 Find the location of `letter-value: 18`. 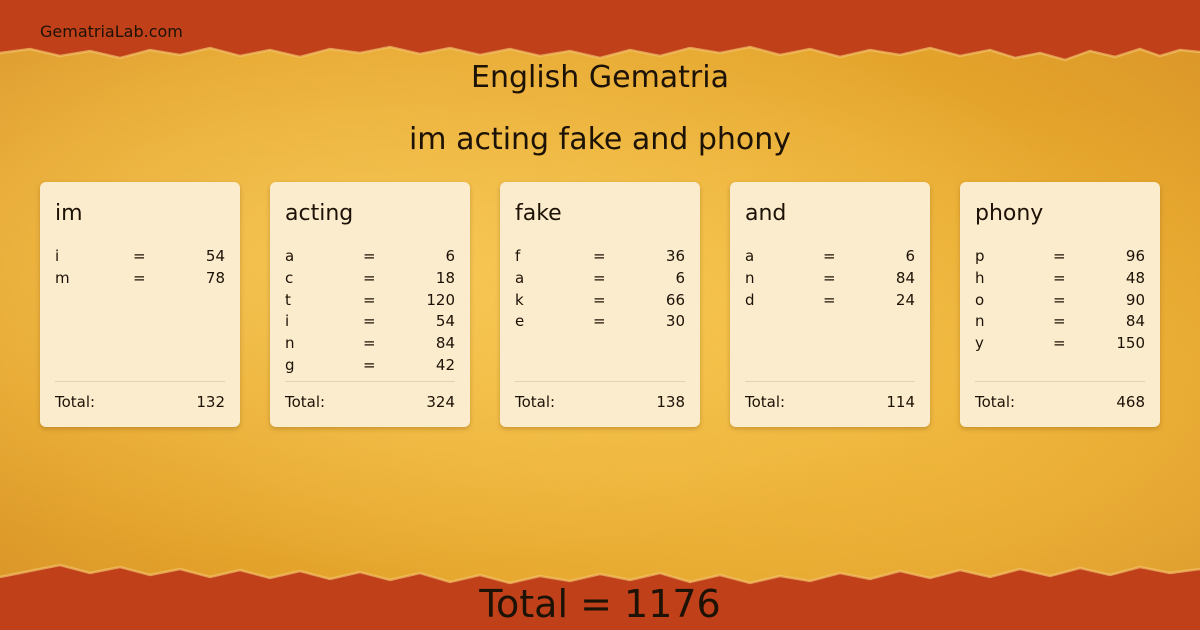

letter-value: 18 is located at coordinates (445, 277).